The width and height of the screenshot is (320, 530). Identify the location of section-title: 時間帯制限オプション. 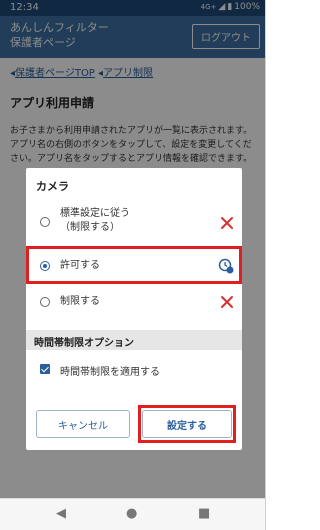
(84, 343).